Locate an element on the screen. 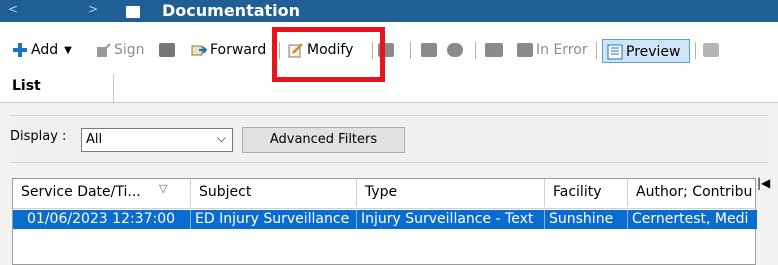  in-error-label: In Error is located at coordinates (562, 50).